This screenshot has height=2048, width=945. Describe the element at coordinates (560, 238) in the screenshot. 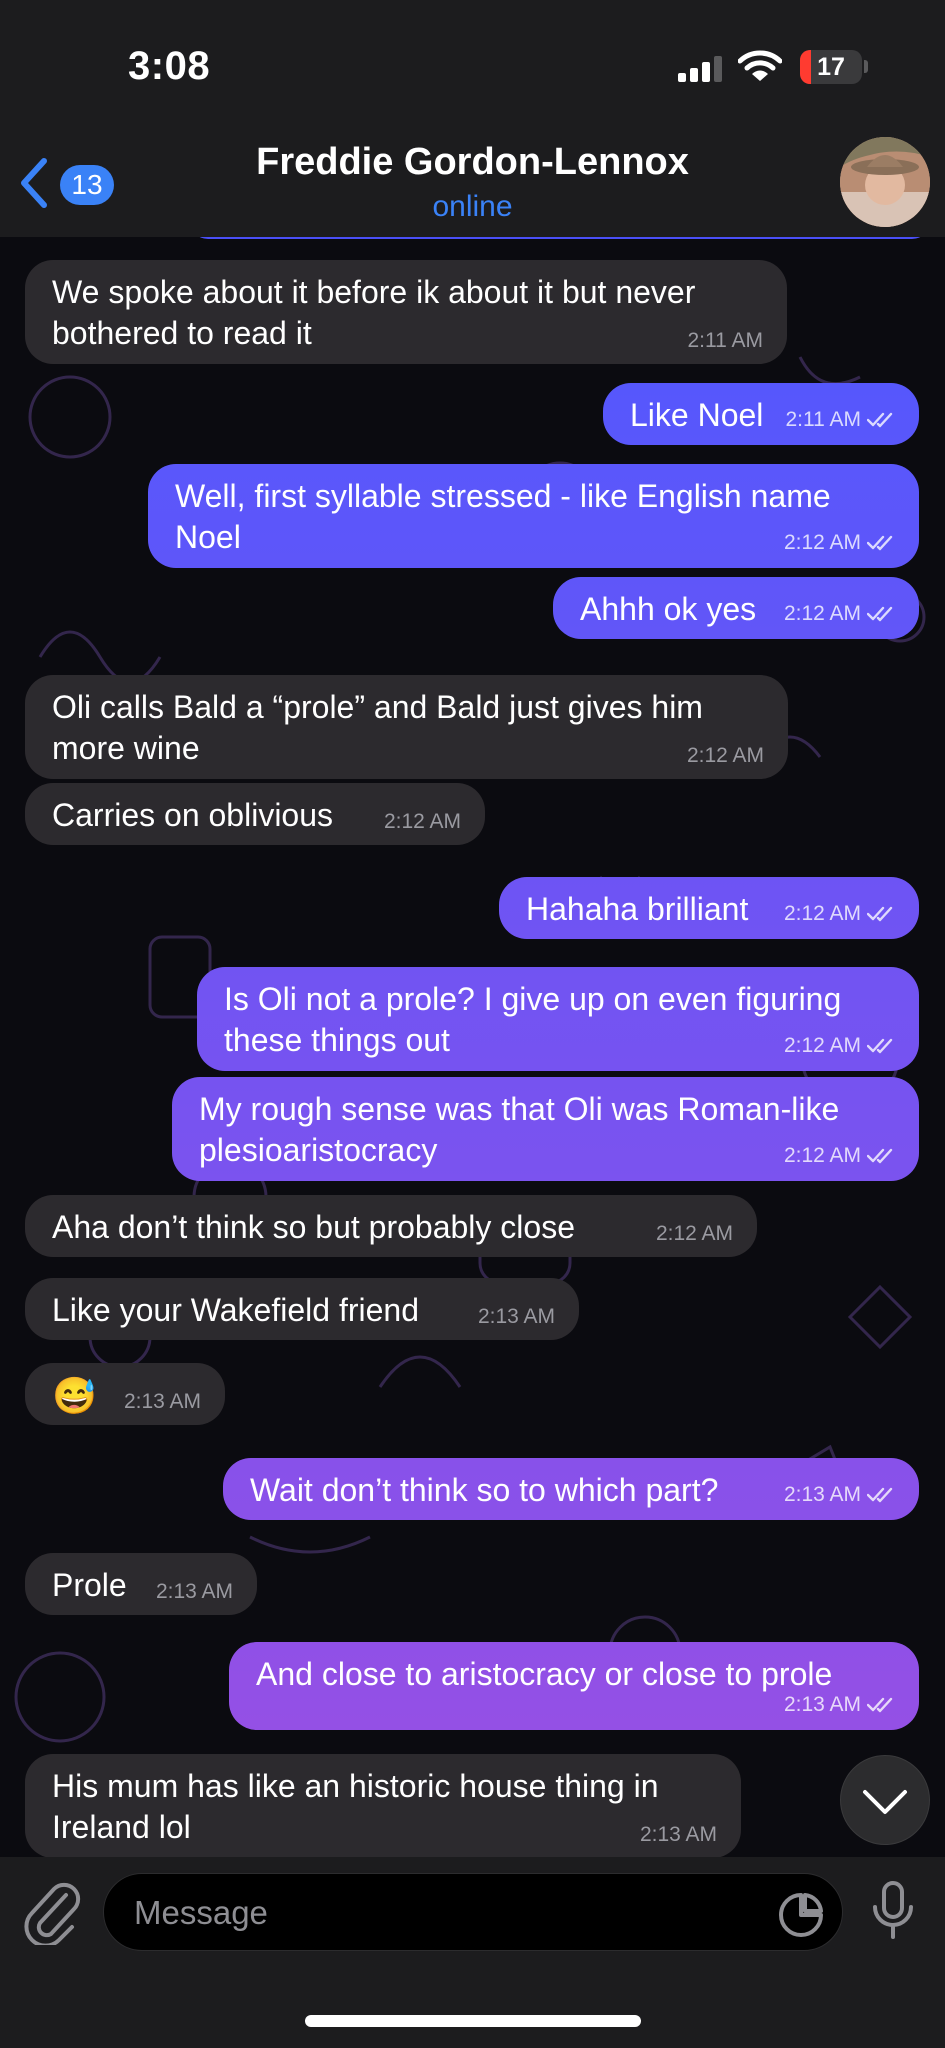

I see `previous-message-edge` at that location.